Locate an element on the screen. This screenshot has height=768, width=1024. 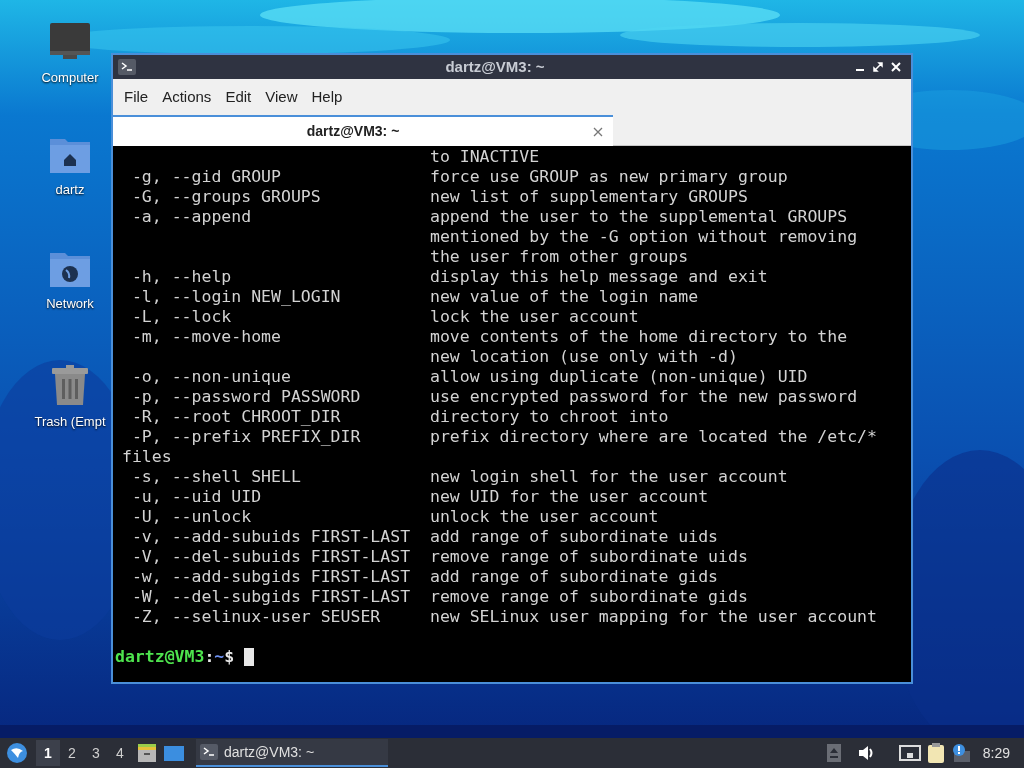
terminal-line: -a, --append append the user to the supplemental GROUPS is located at coordinates (489, 216).